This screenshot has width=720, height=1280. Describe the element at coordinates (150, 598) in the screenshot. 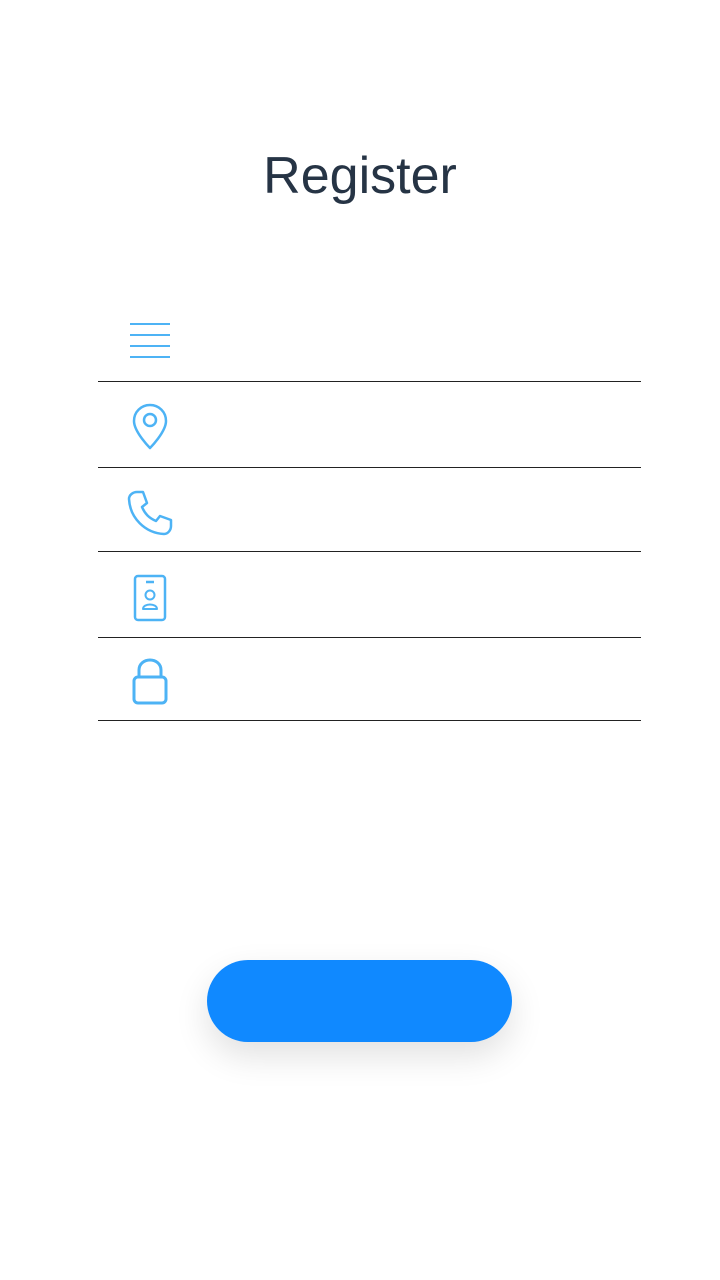

I see `id-badge-icon` at that location.